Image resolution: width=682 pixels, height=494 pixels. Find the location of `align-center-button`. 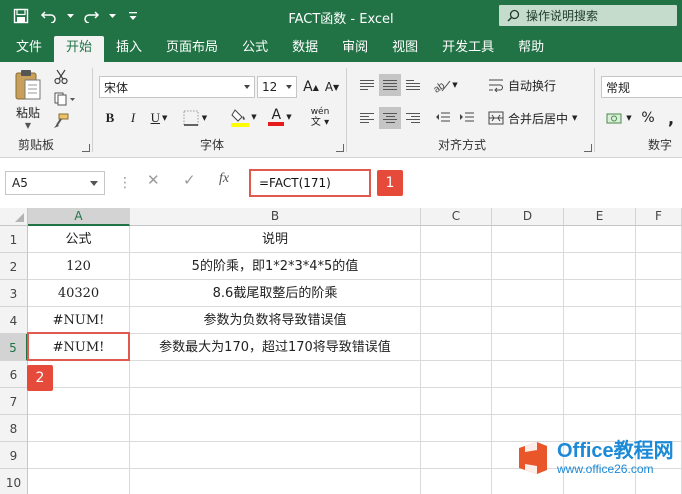

align-center-button is located at coordinates (390, 118).